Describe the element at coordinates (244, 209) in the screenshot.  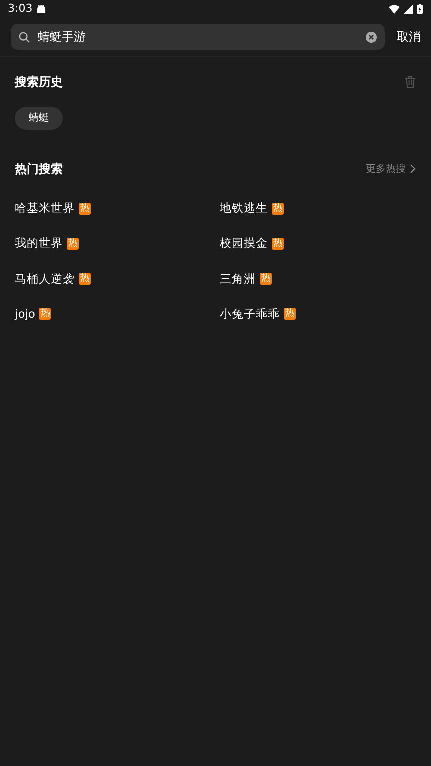
I see `hot-search-item: 地铁逃生` at that location.